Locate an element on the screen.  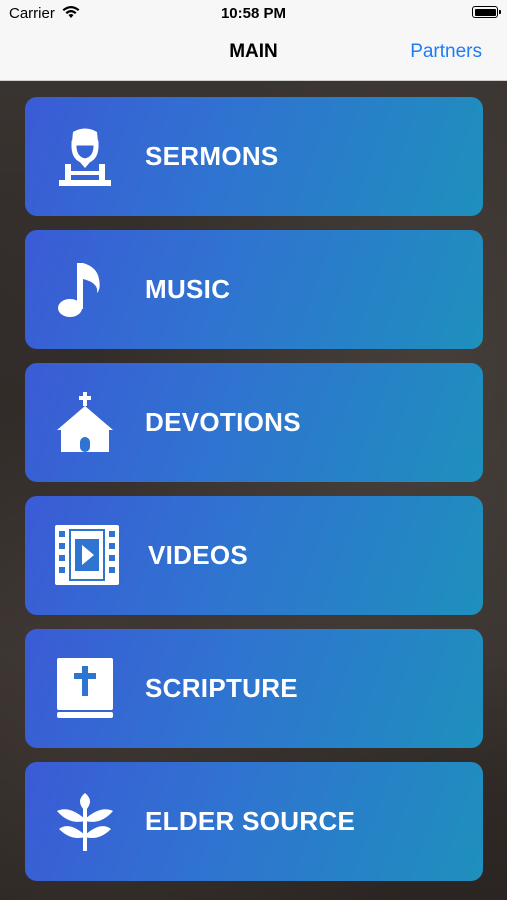
menu-item-label: VIDEOS is located at coordinates (198, 555).